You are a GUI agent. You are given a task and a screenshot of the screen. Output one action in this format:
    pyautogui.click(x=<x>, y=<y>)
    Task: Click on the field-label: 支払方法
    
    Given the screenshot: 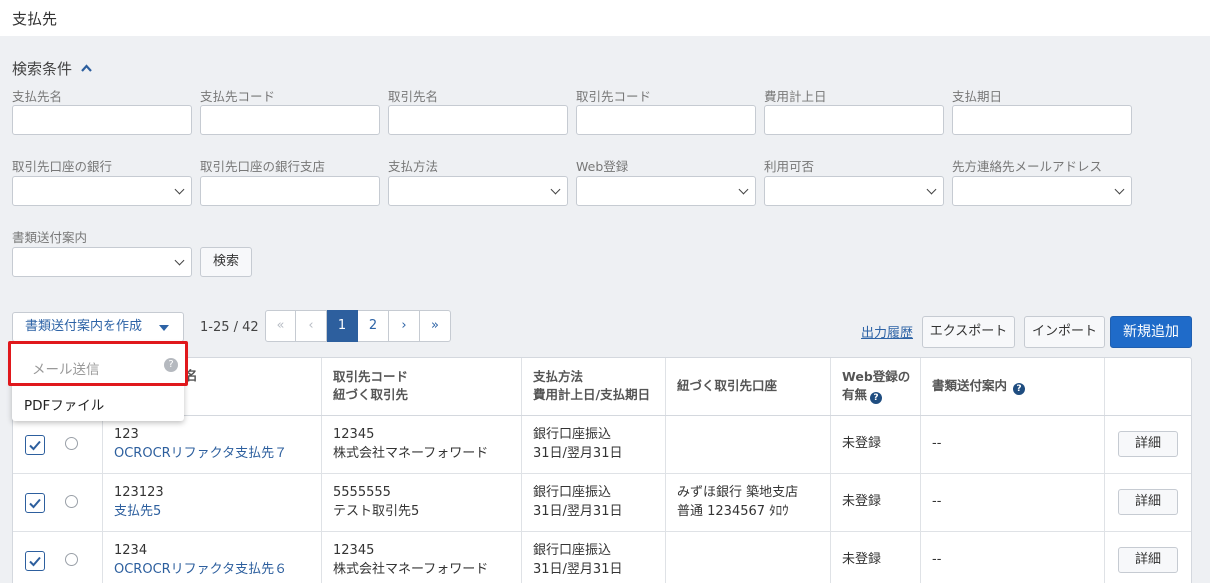 What is the action you would take?
    pyautogui.click(x=413, y=166)
    